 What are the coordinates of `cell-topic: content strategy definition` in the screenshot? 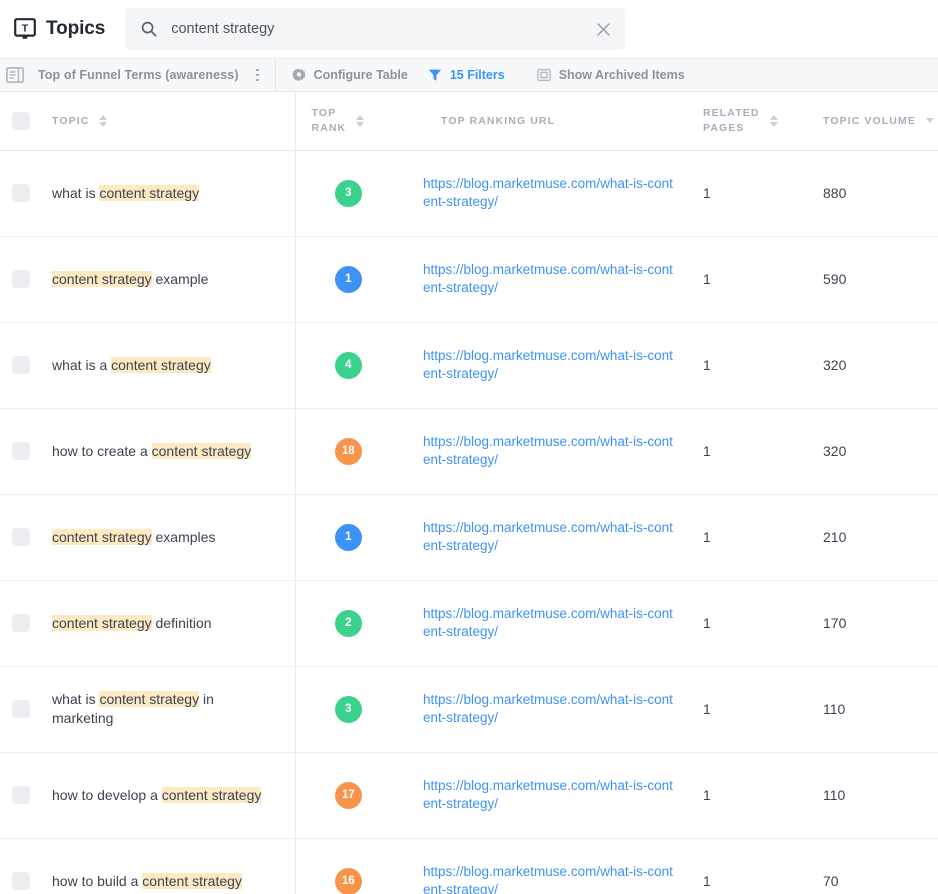 It's located at (173, 623).